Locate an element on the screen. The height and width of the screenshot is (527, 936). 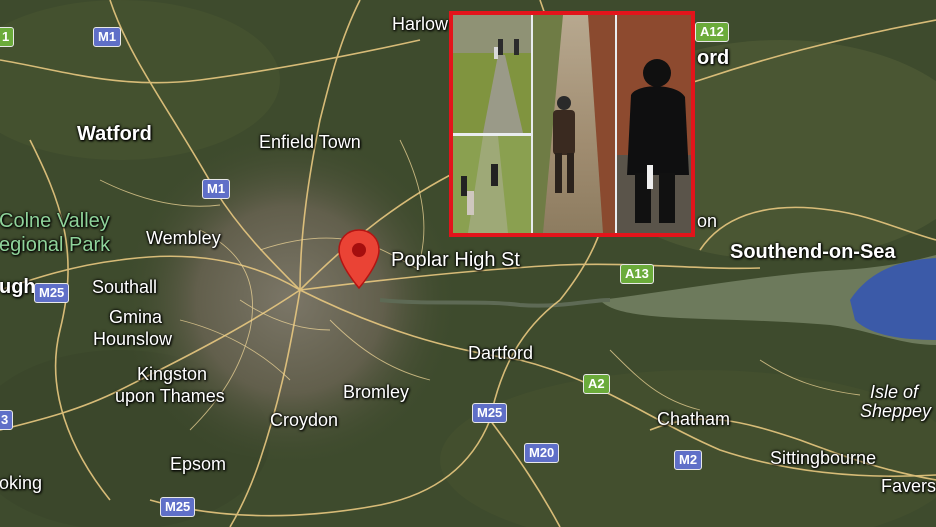
map-pin-icon is located at coordinates (359, 260).